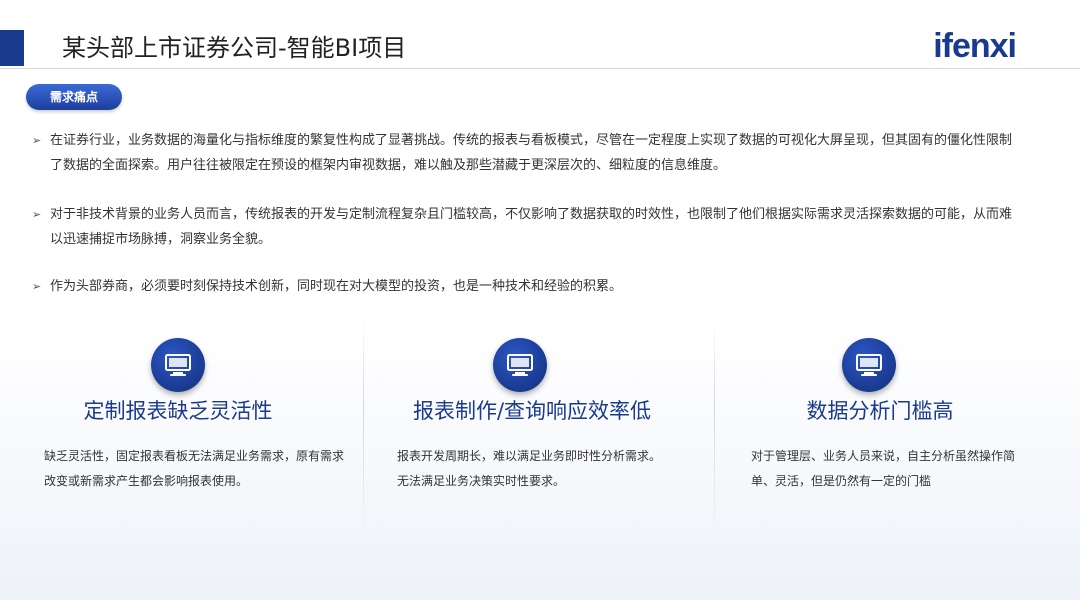  What do you see at coordinates (880, 411) in the screenshot?
I see `card-title: 数据分析门槛高` at bounding box center [880, 411].